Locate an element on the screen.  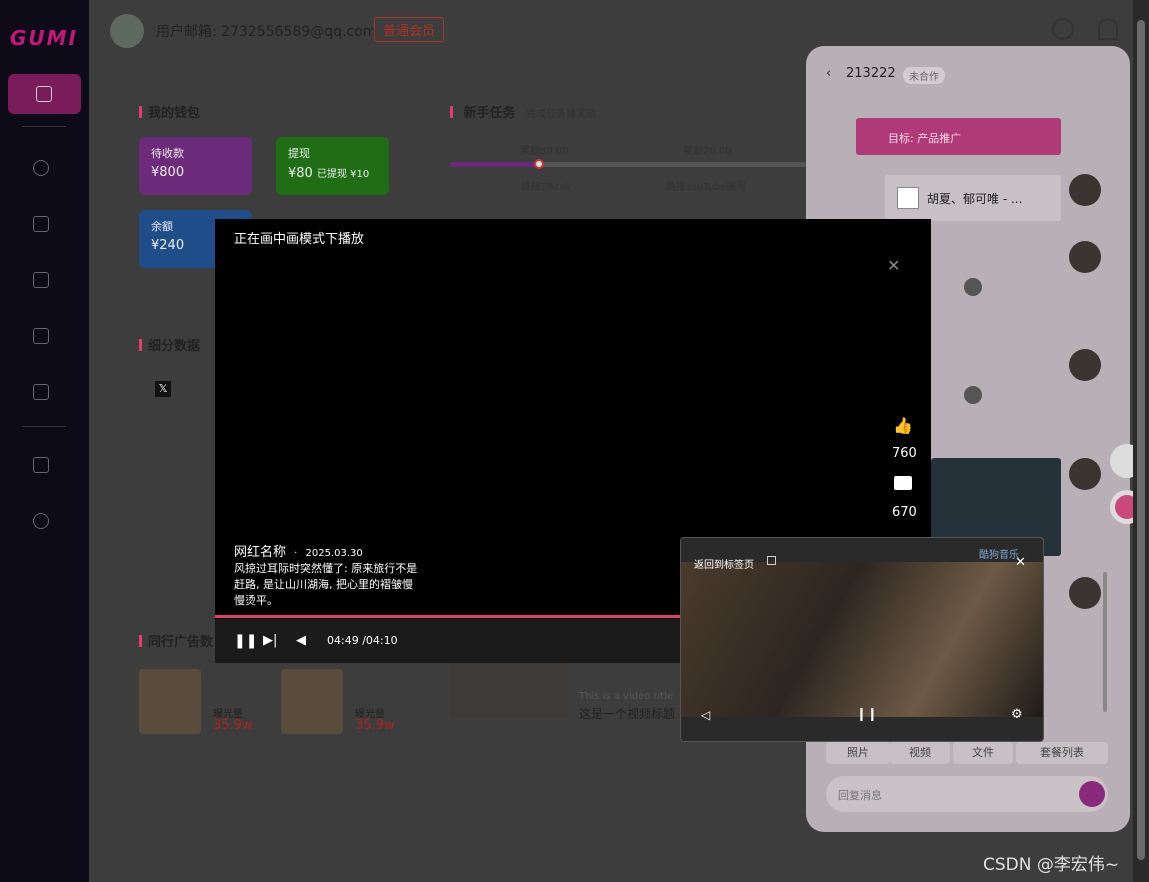
pip-notice: 正在画中画模式下播放 is located at coordinates (299, 239).